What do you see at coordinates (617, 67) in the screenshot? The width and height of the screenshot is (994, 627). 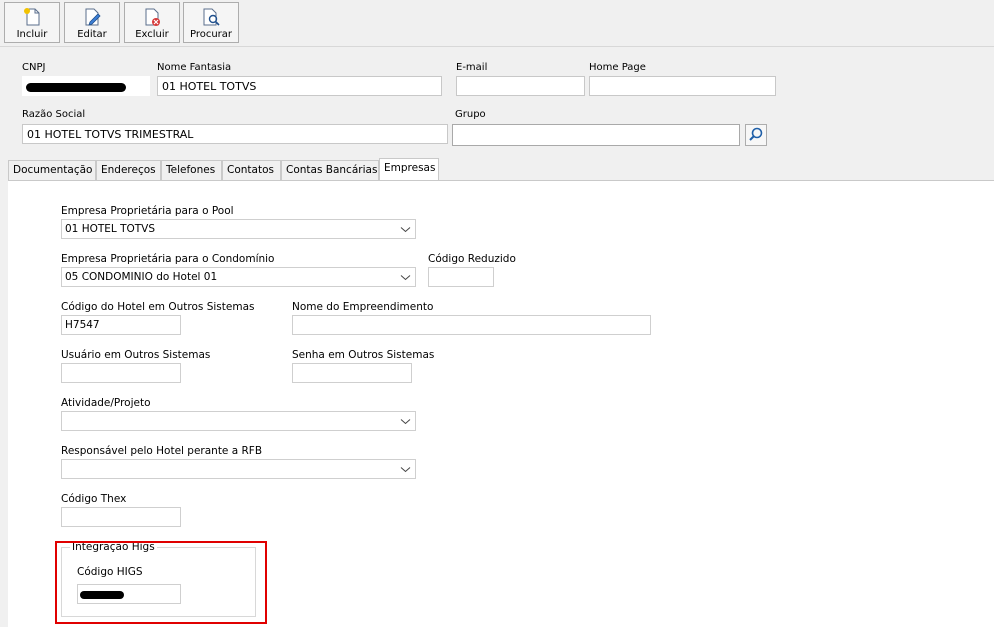 I see `home-page-label: Home Page` at bounding box center [617, 67].